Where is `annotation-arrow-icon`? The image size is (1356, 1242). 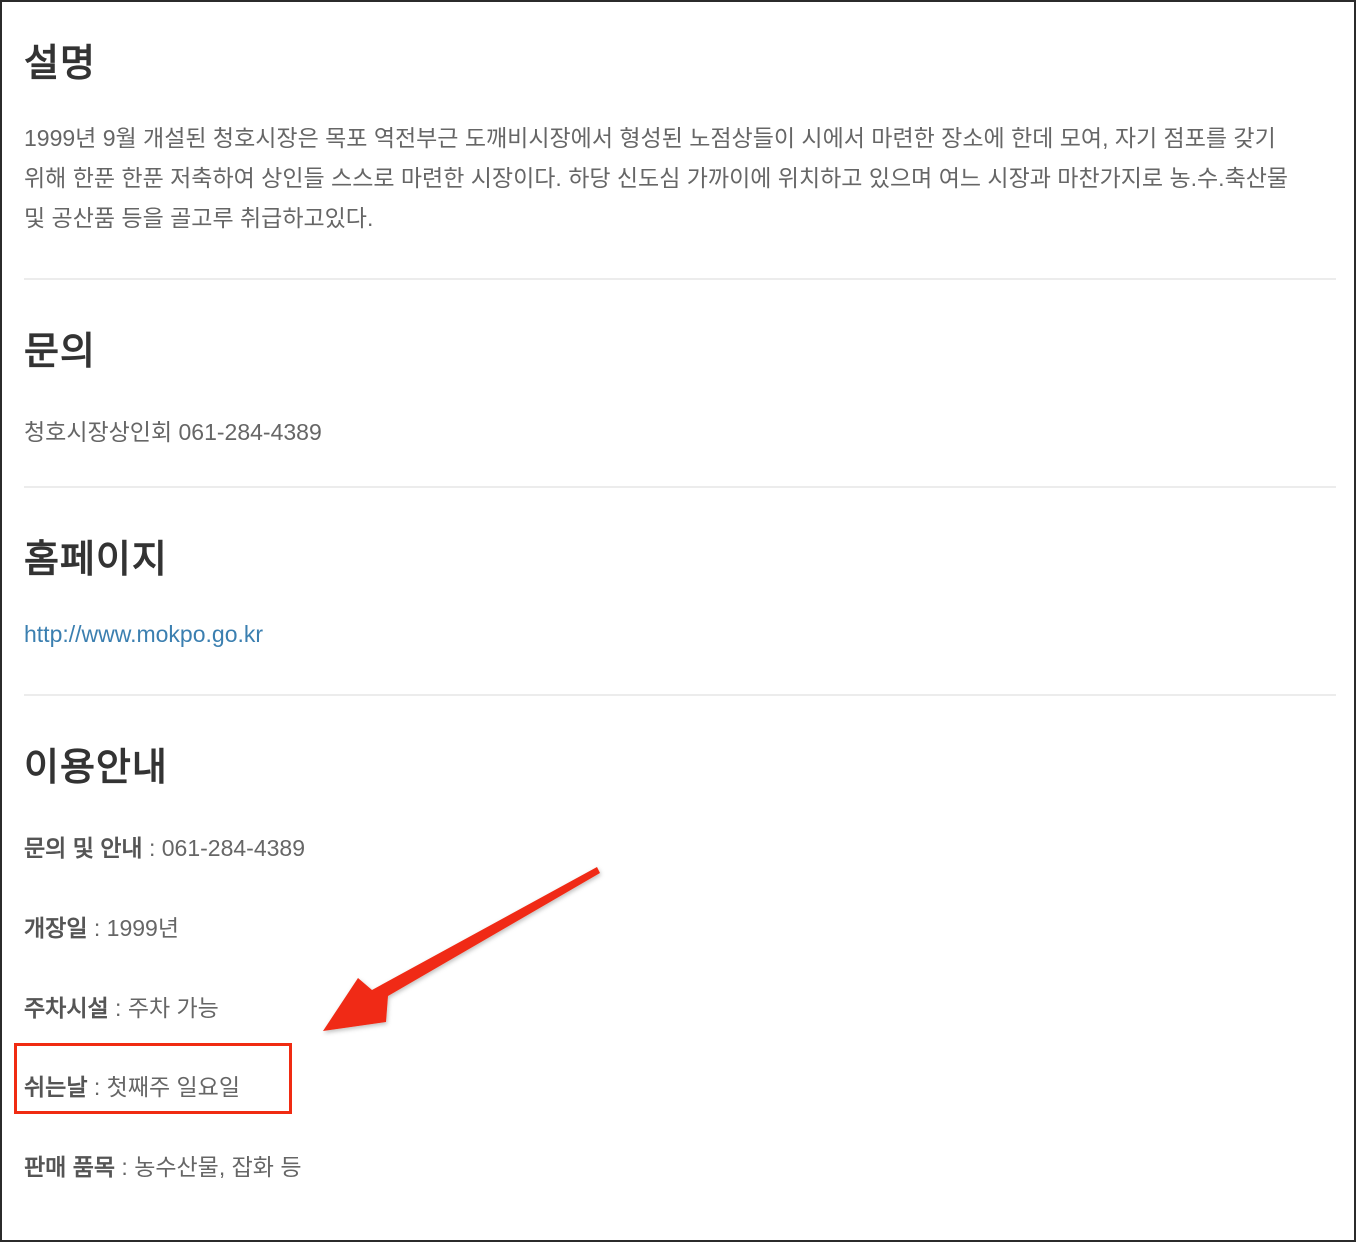 annotation-arrow-icon is located at coordinates (461, 949).